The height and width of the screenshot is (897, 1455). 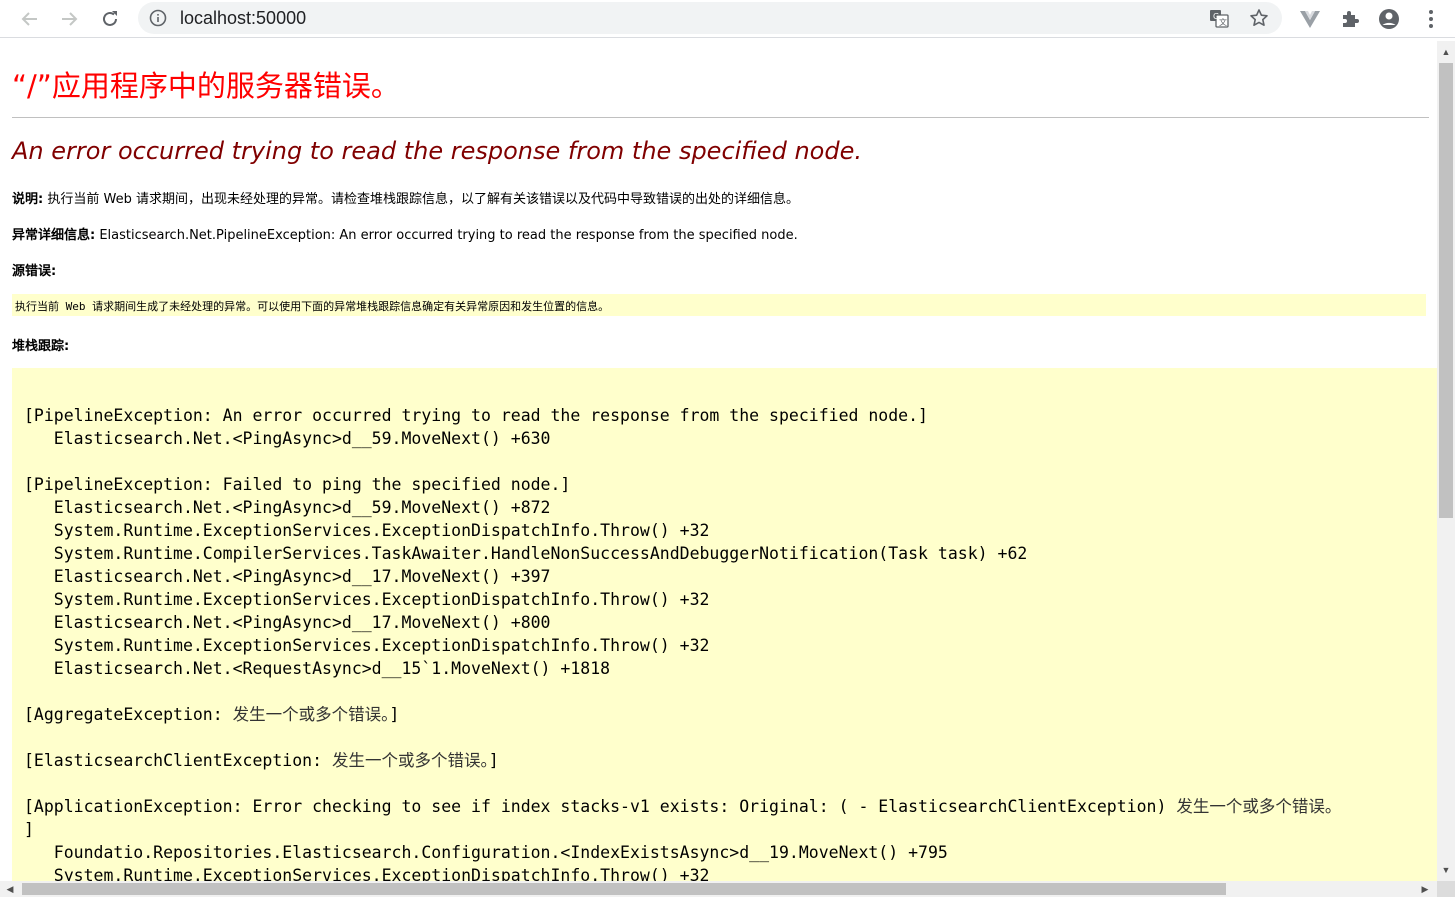 I want to click on stack-trace-label: 堆栈跟踪:, so click(x=41, y=346).